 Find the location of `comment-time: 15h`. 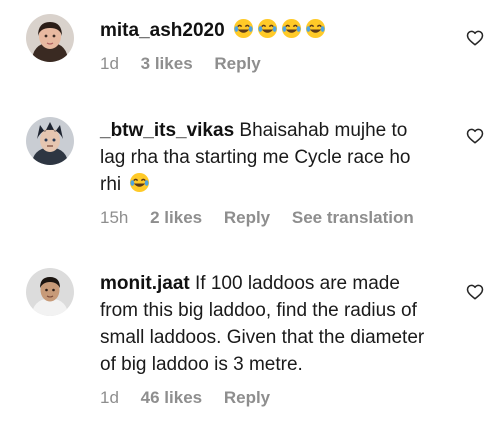

comment-time: 15h is located at coordinates (114, 217).